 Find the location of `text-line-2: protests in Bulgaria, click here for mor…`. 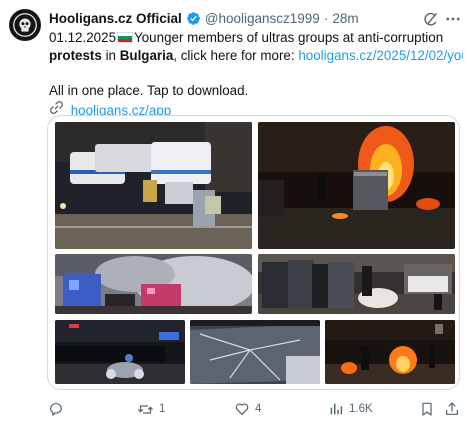

text-line-2: protests in Bulgaria, click here for mor… is located at coordinates (256, 56).